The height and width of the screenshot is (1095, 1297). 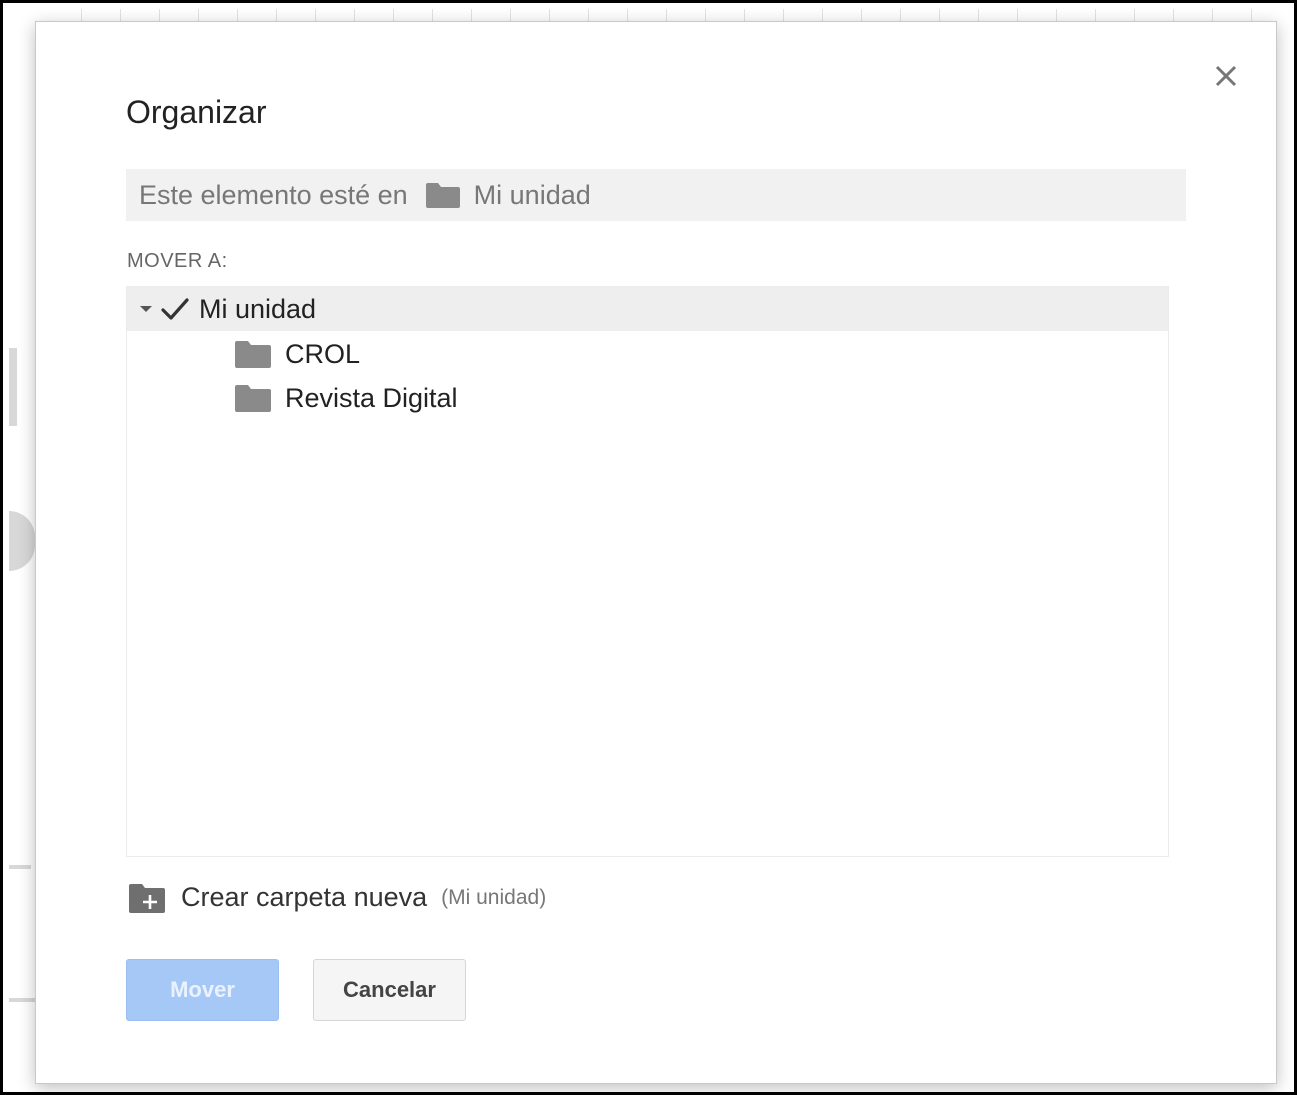 I want to click on tree-item-label: Revista Digital, so click(x=371, y=397).